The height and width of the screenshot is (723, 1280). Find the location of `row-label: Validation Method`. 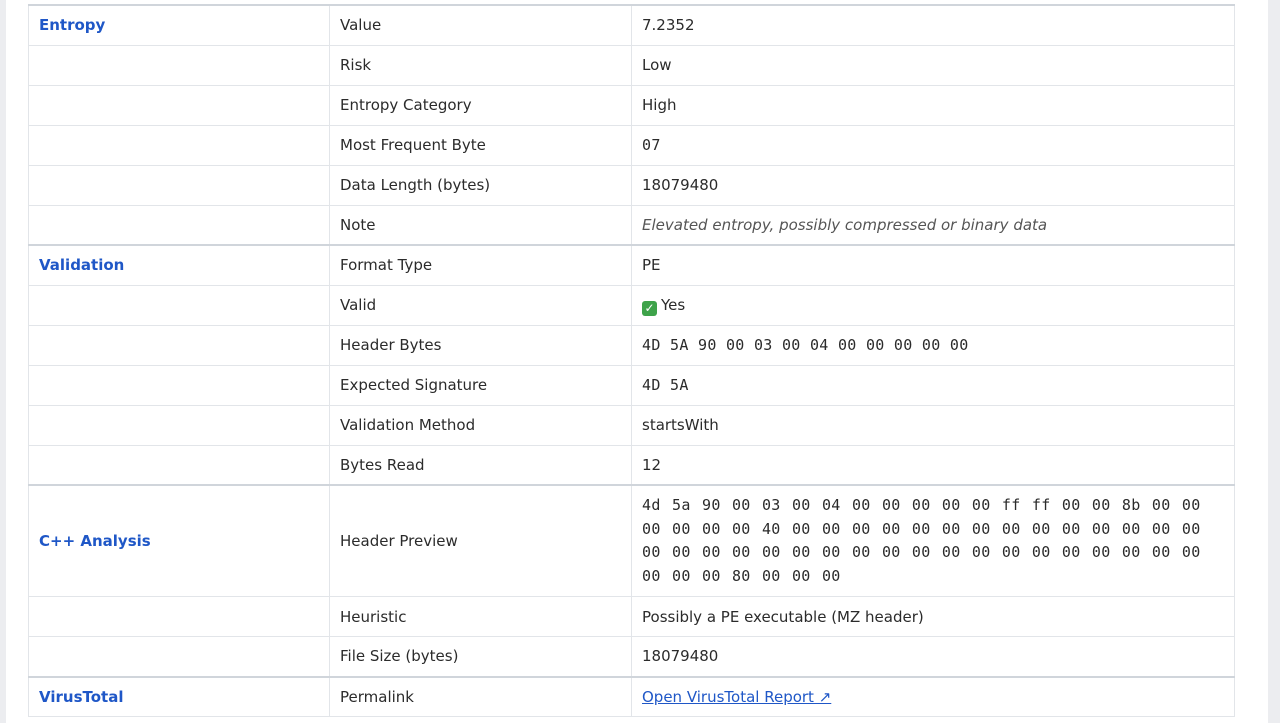

row-label: Validation Method is located at coordinates (480, 425).